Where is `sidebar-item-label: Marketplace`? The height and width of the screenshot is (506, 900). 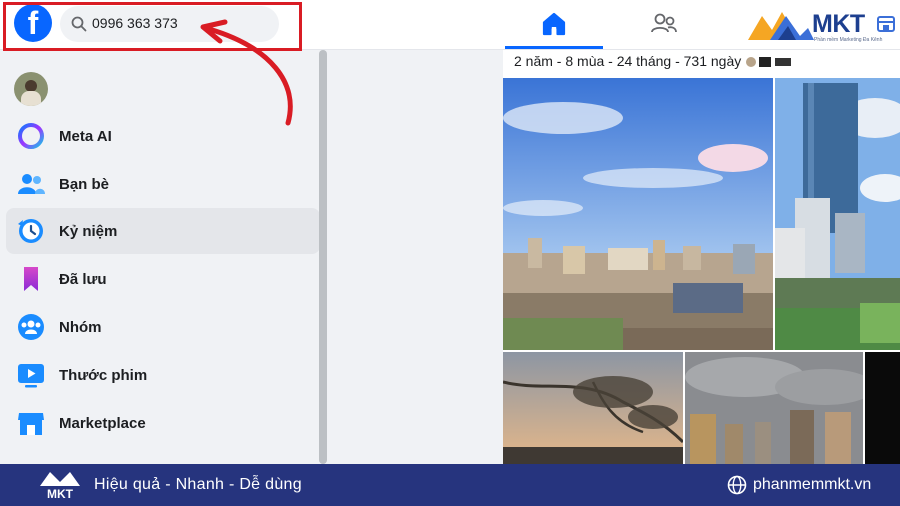 sidebar-item-label: Marketplace is located at coordinates (102, 423).